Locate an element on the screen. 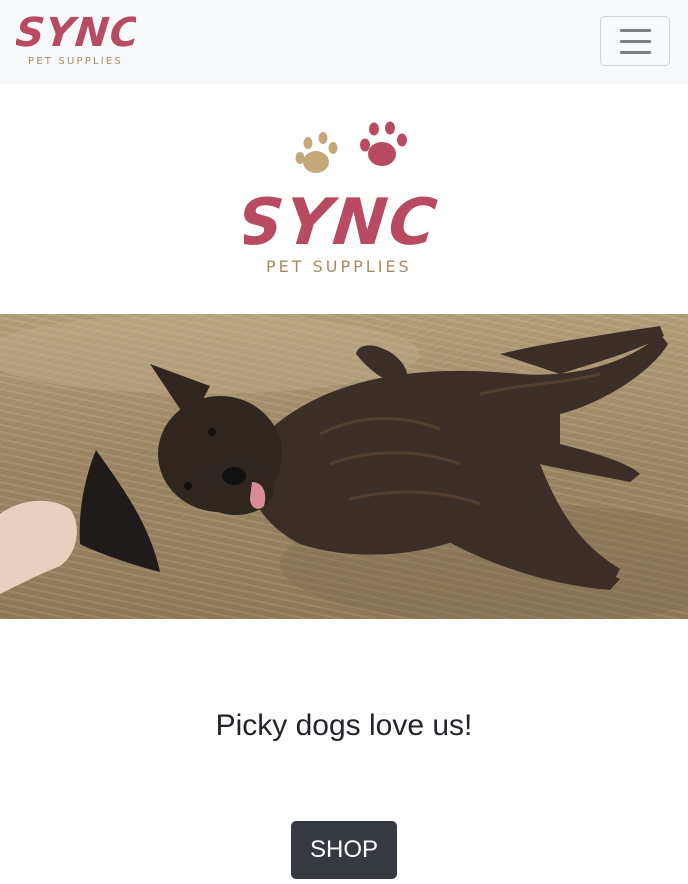 This screenshot has width=688, height=884. hamburger-icon is located at coordinates (635, 41).